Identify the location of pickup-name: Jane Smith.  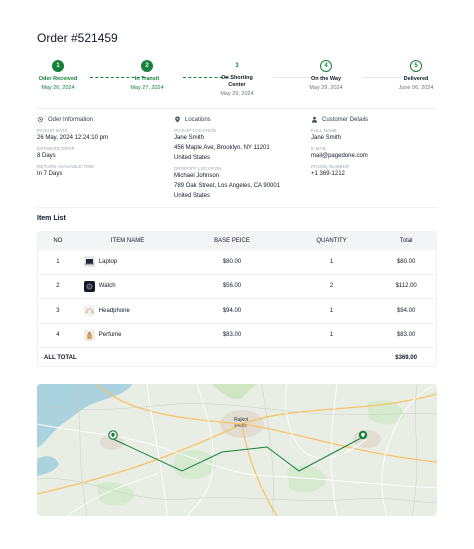
(189, 138).